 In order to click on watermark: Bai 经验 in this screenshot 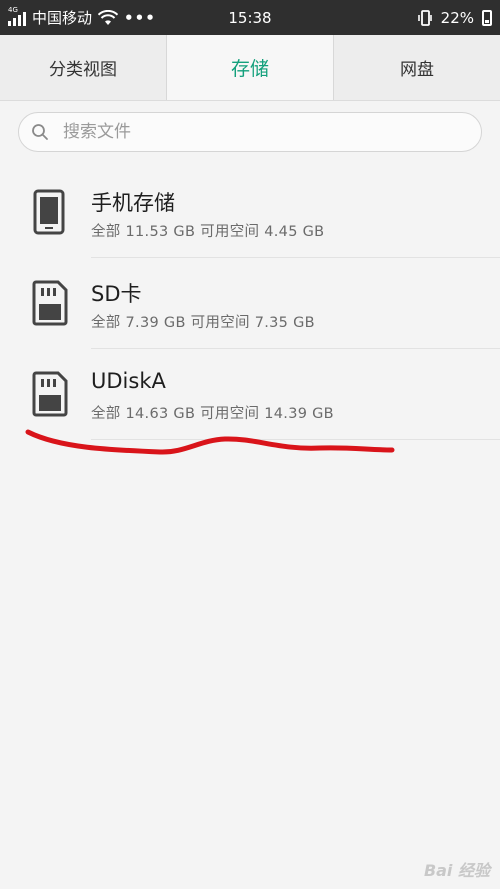, I will do `click(456, 870)`.